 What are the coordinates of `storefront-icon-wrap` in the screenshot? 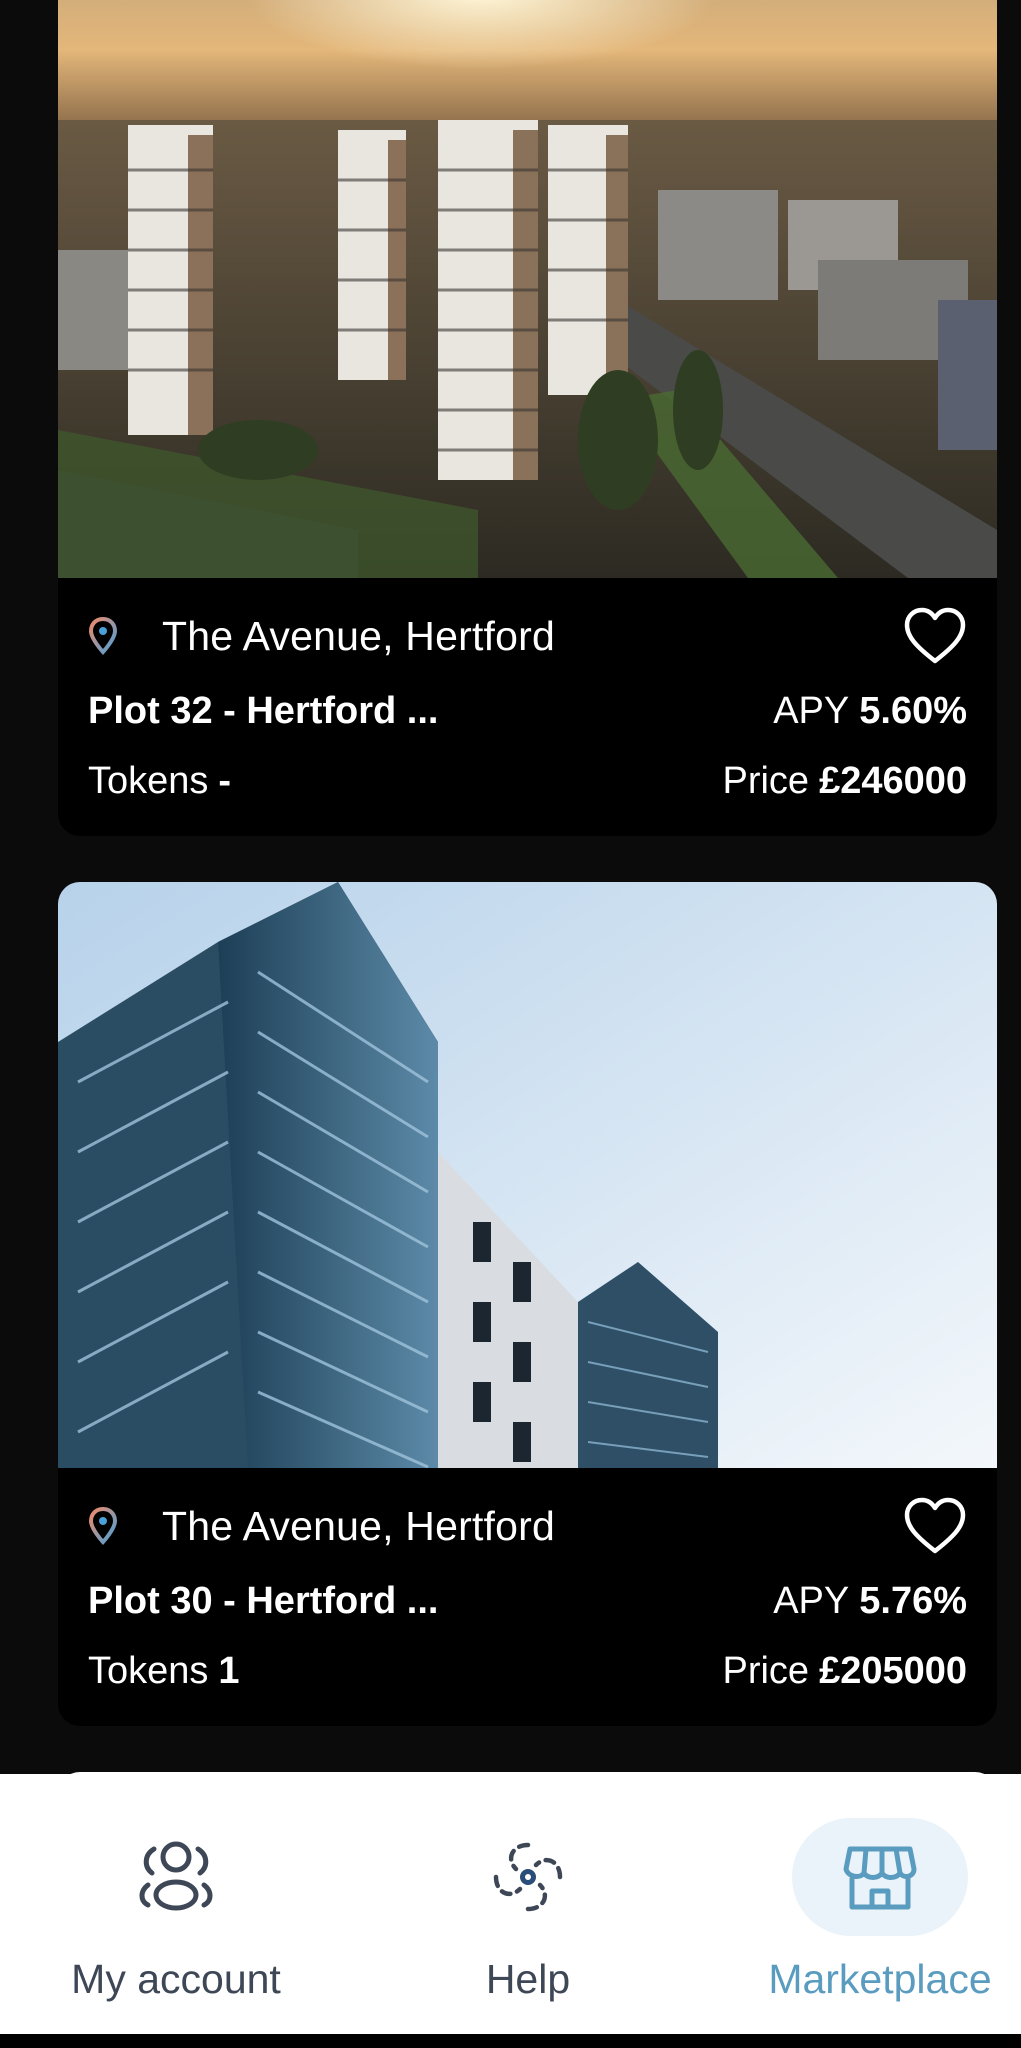 It's located at (880, 1877).